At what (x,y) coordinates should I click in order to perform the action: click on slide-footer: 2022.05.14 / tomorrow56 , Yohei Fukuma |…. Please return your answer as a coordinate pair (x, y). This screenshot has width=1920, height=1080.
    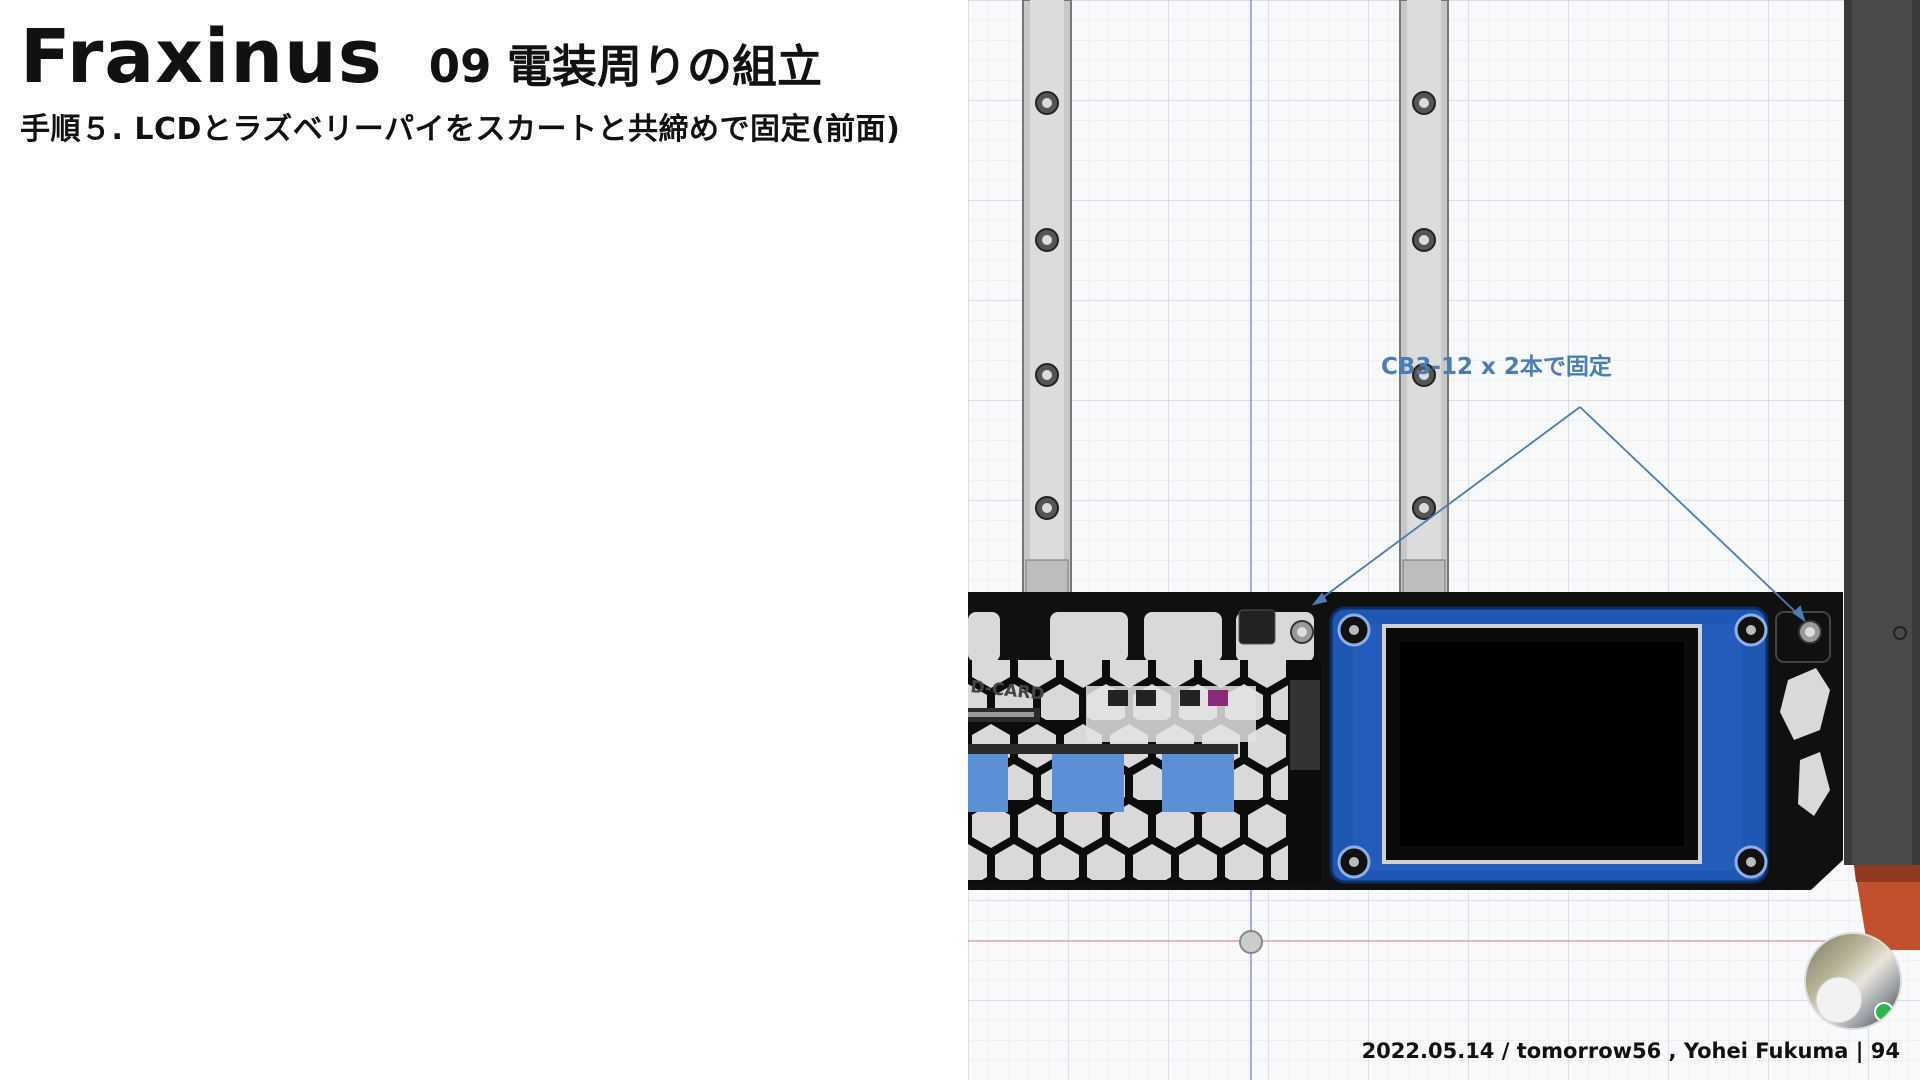
    Looking at the image, I should click on (1630, 1051).